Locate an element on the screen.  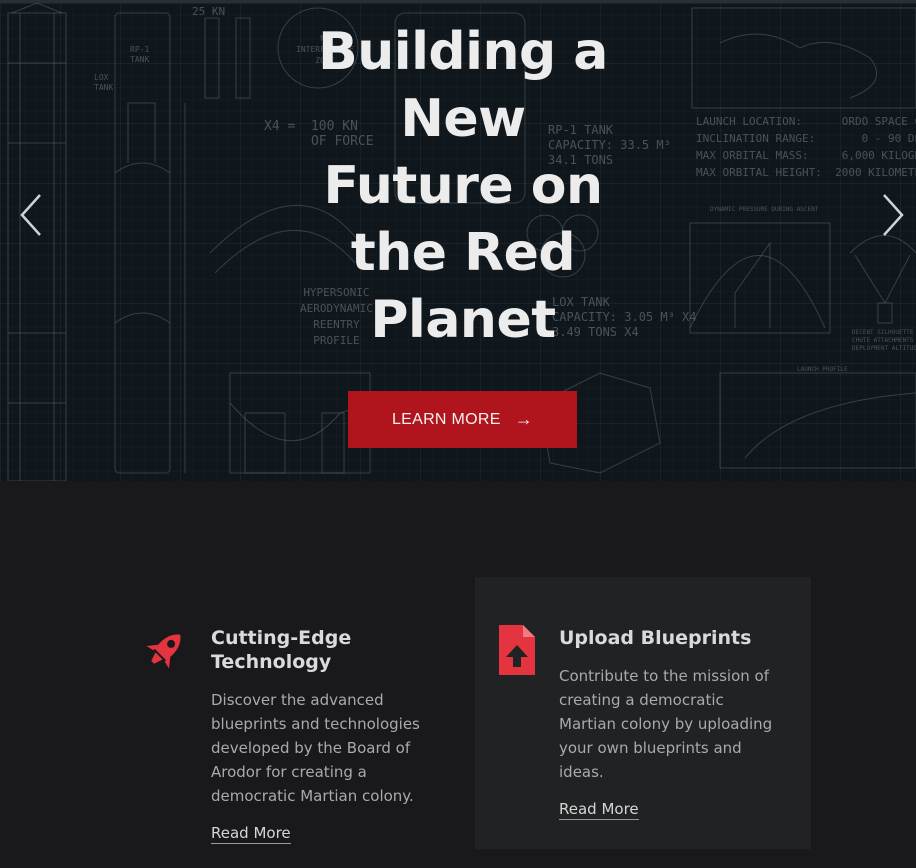
read-more-link-technology: Read More is located at coordinates (251, 834).